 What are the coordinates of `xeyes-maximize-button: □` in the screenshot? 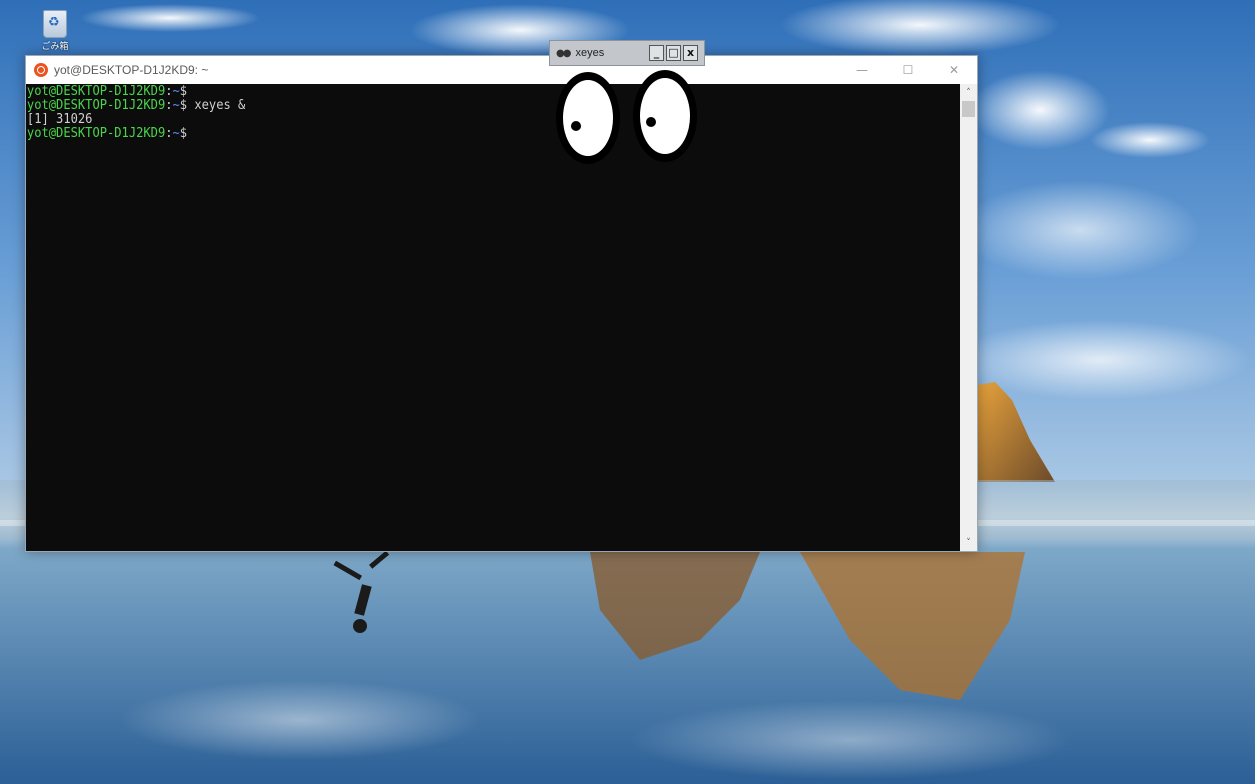 It's located at (673, 53).